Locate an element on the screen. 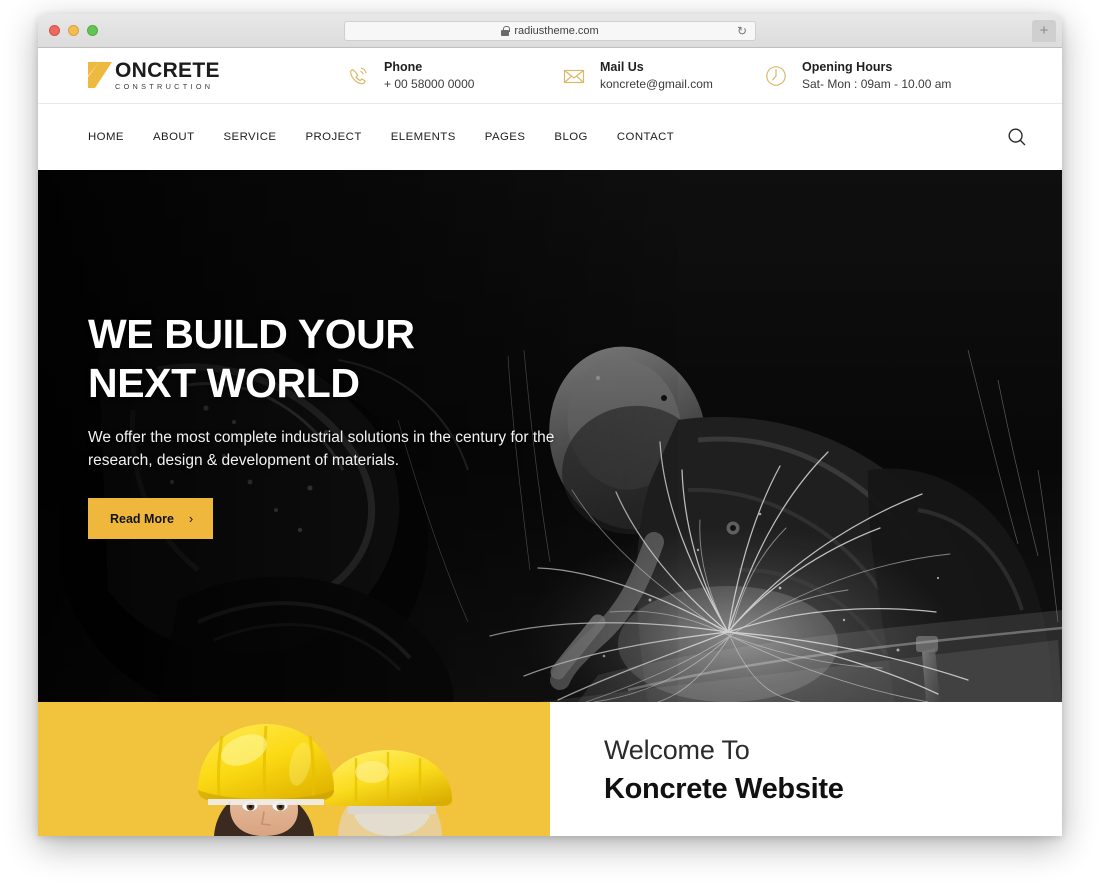  logo-name: ONCRETE is located at coordinates (167, 71).